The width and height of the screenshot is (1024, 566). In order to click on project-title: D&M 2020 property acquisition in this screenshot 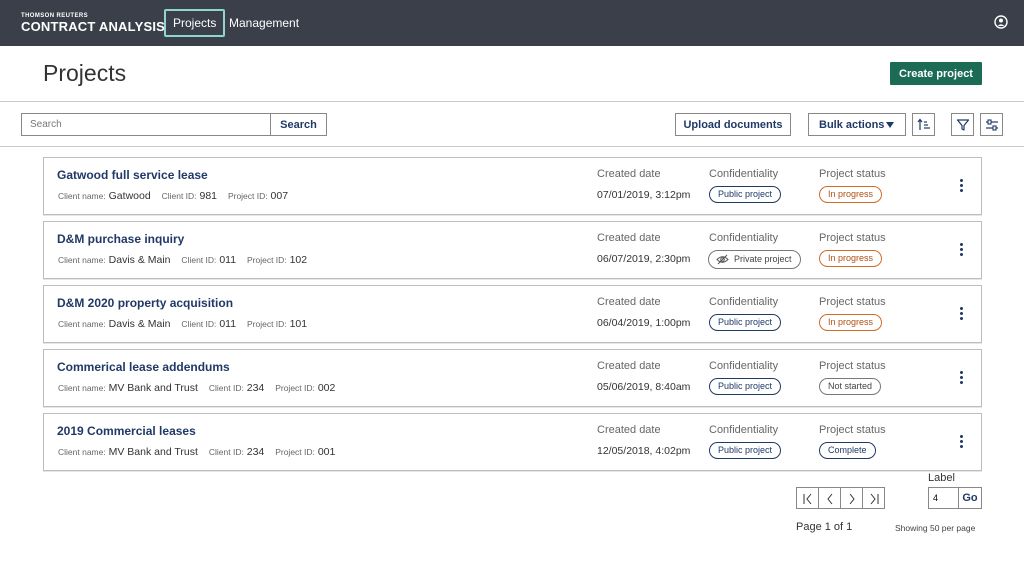, I will do `click(145, 303)`.